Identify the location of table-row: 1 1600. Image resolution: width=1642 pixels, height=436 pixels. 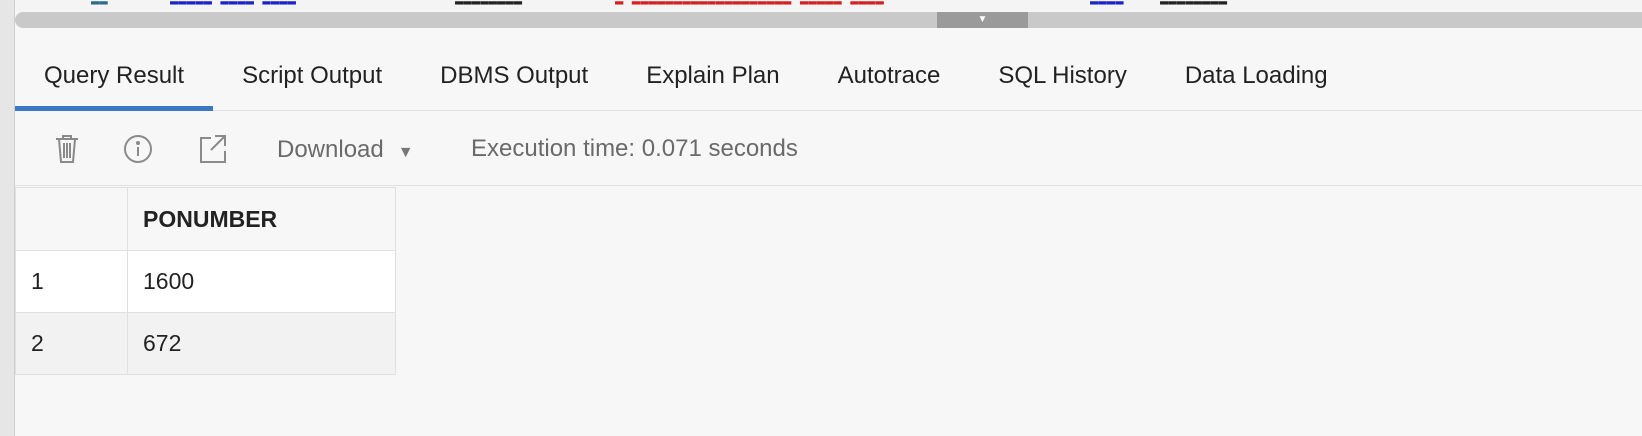
(205, 281).